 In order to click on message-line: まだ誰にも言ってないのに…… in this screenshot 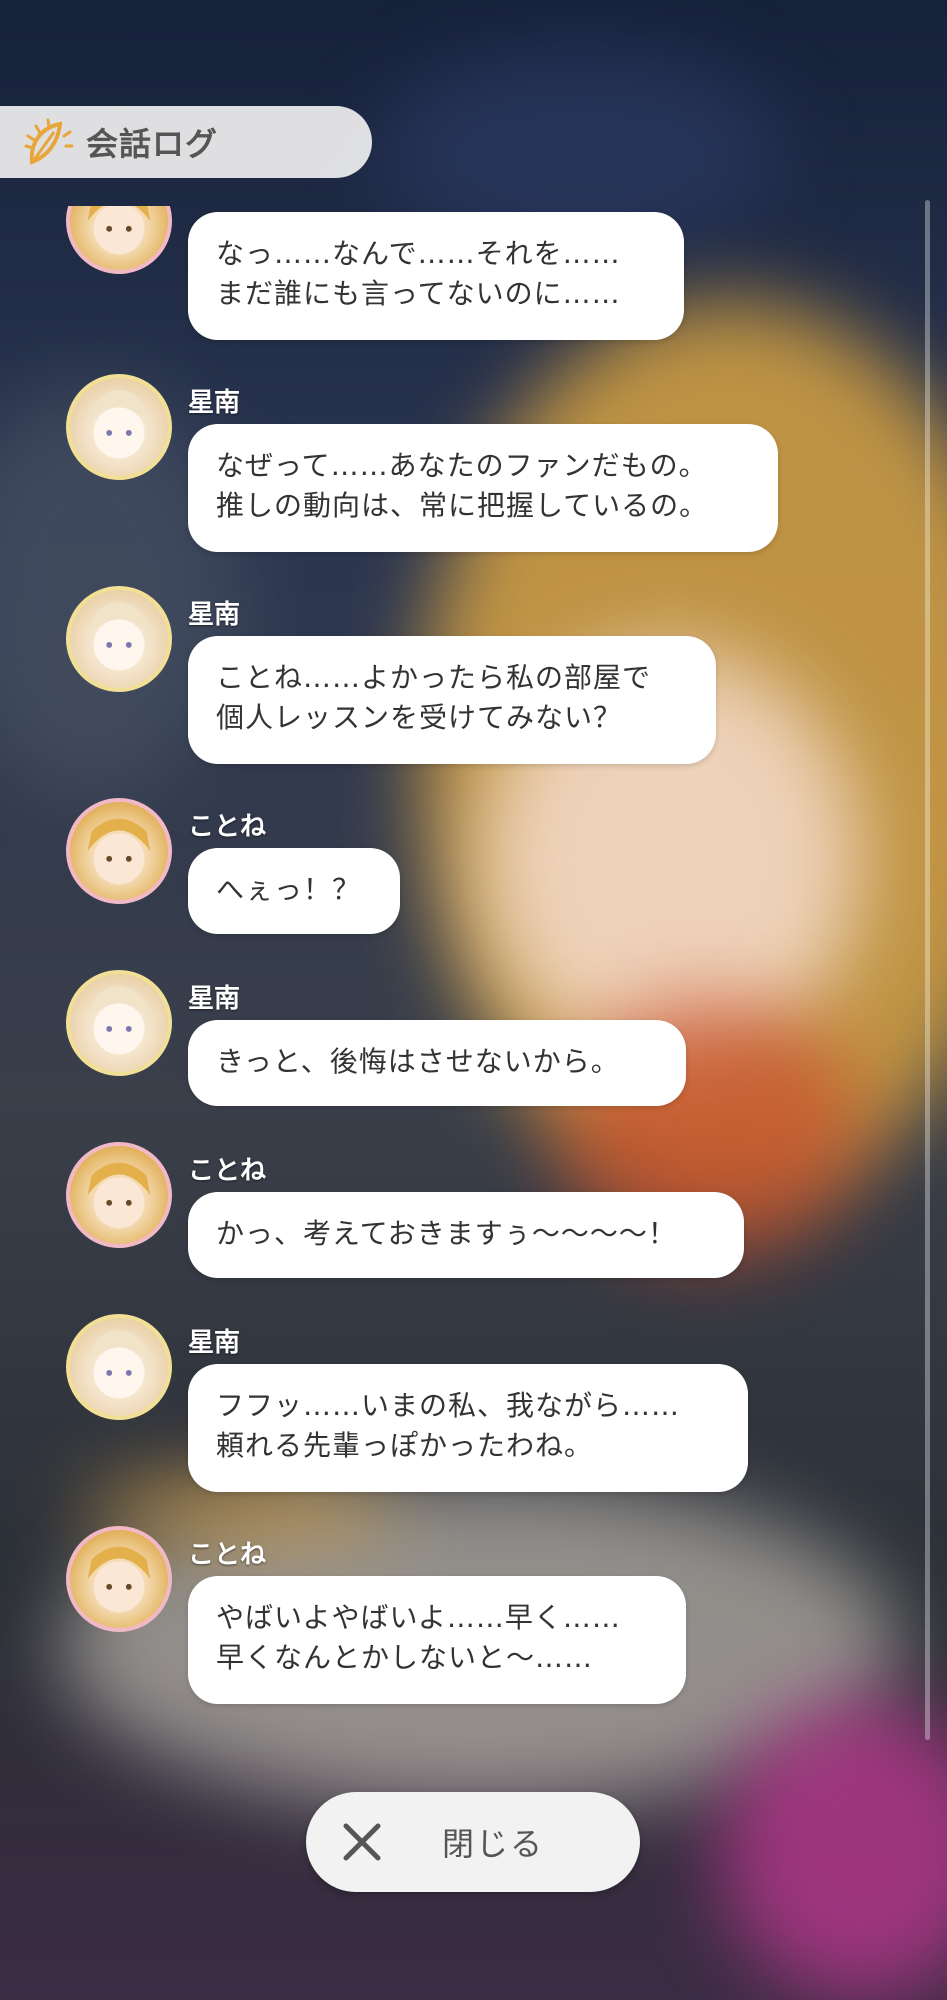, I will do `click(418, 293)`.